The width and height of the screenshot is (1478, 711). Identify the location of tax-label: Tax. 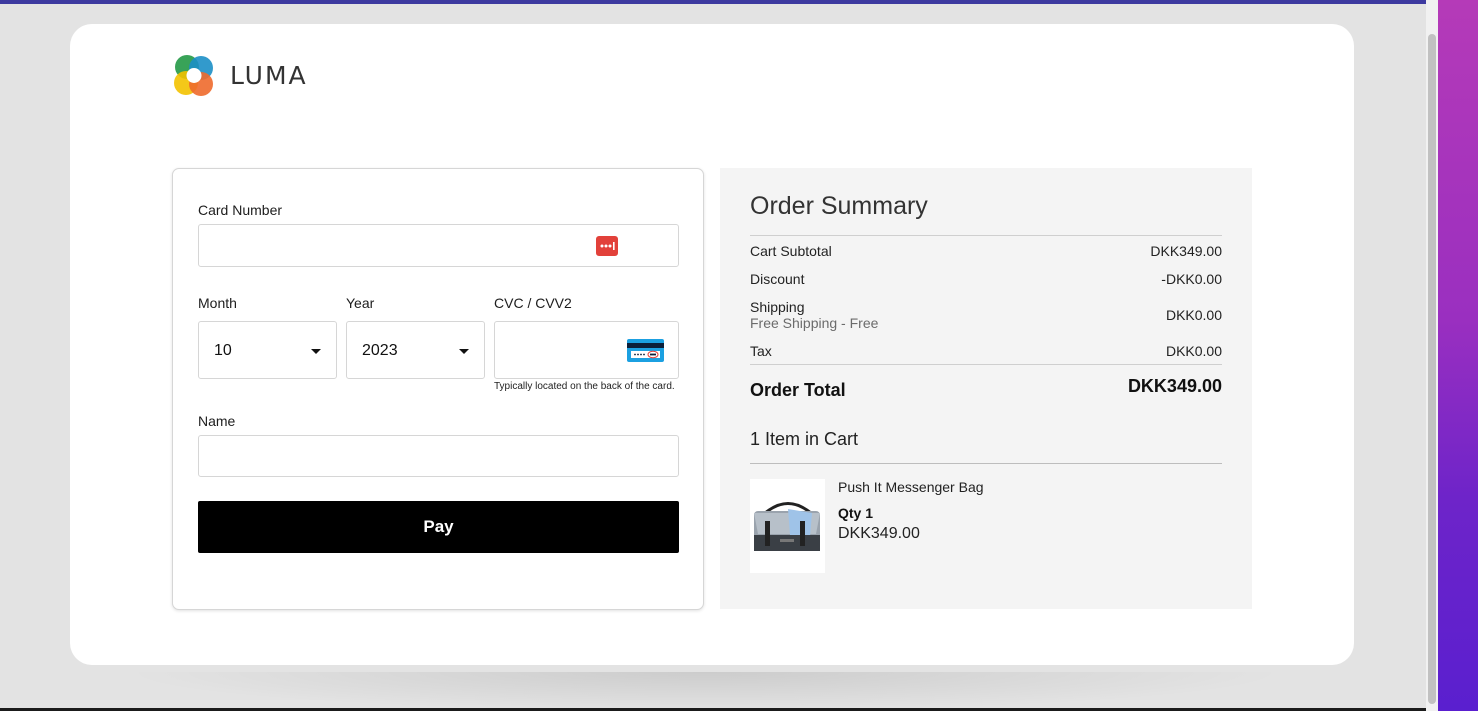
(761, 351).